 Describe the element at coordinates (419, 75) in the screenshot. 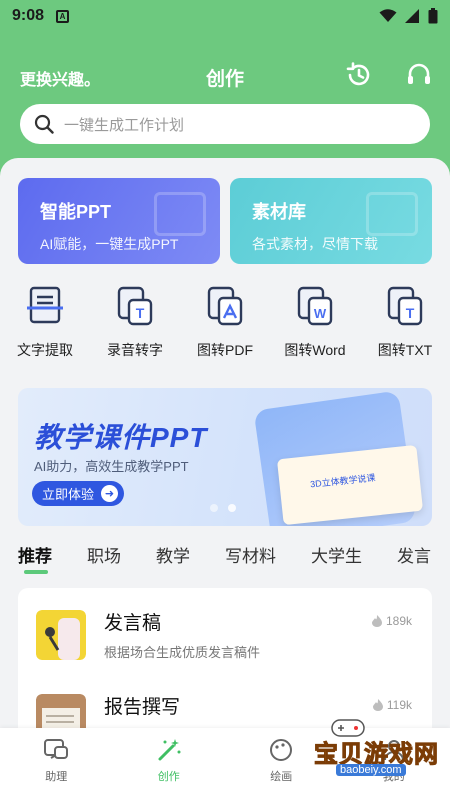

I see `headset-icon` at that location.